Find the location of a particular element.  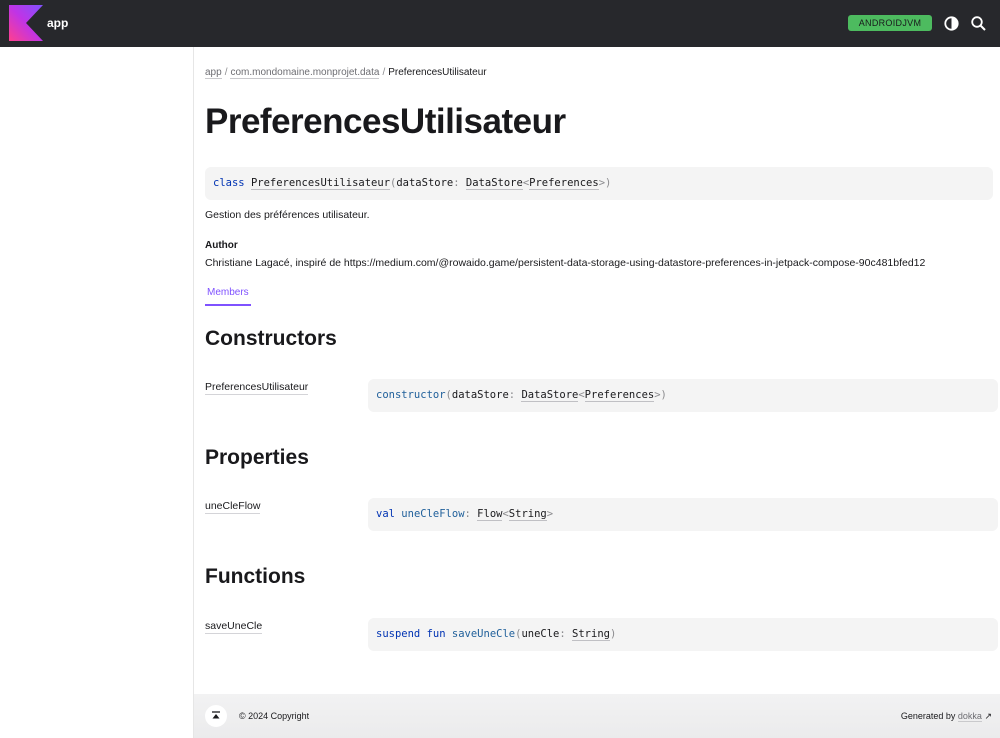

function-name-link: saveUneCle is located at coordinates (234, 627).